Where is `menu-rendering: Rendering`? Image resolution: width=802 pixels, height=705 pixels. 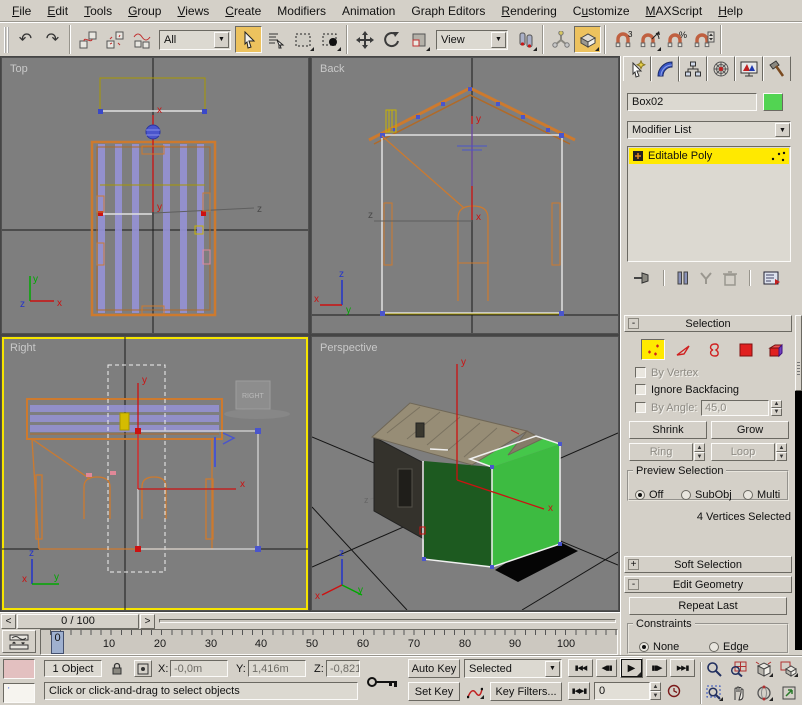
menu-rendering: Rendering is located at coordinates (528, 11).